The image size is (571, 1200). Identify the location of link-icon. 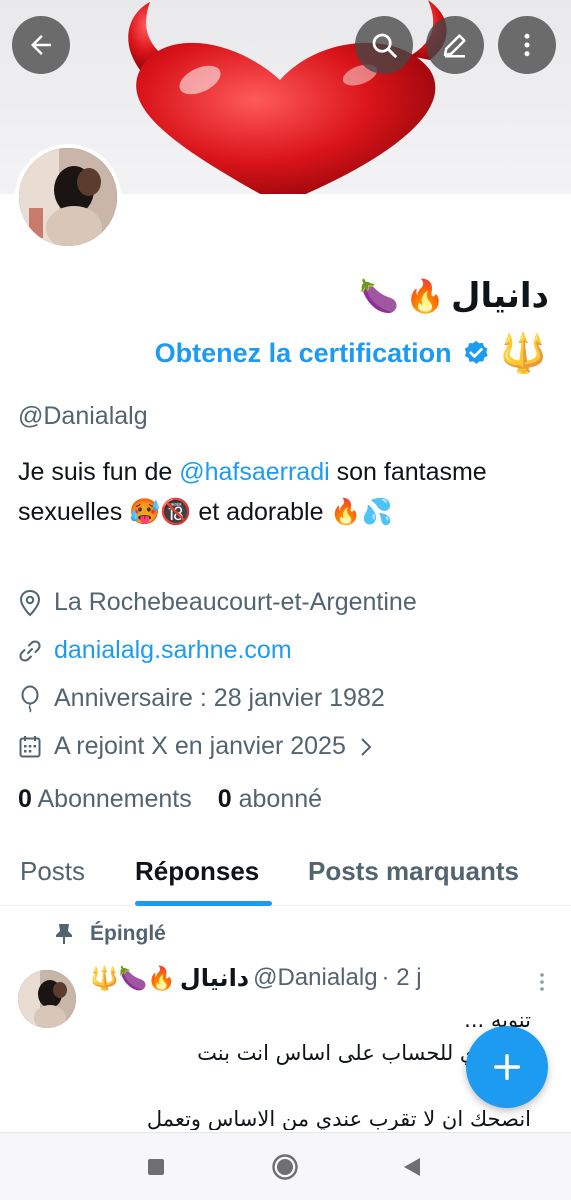
(30, 650).